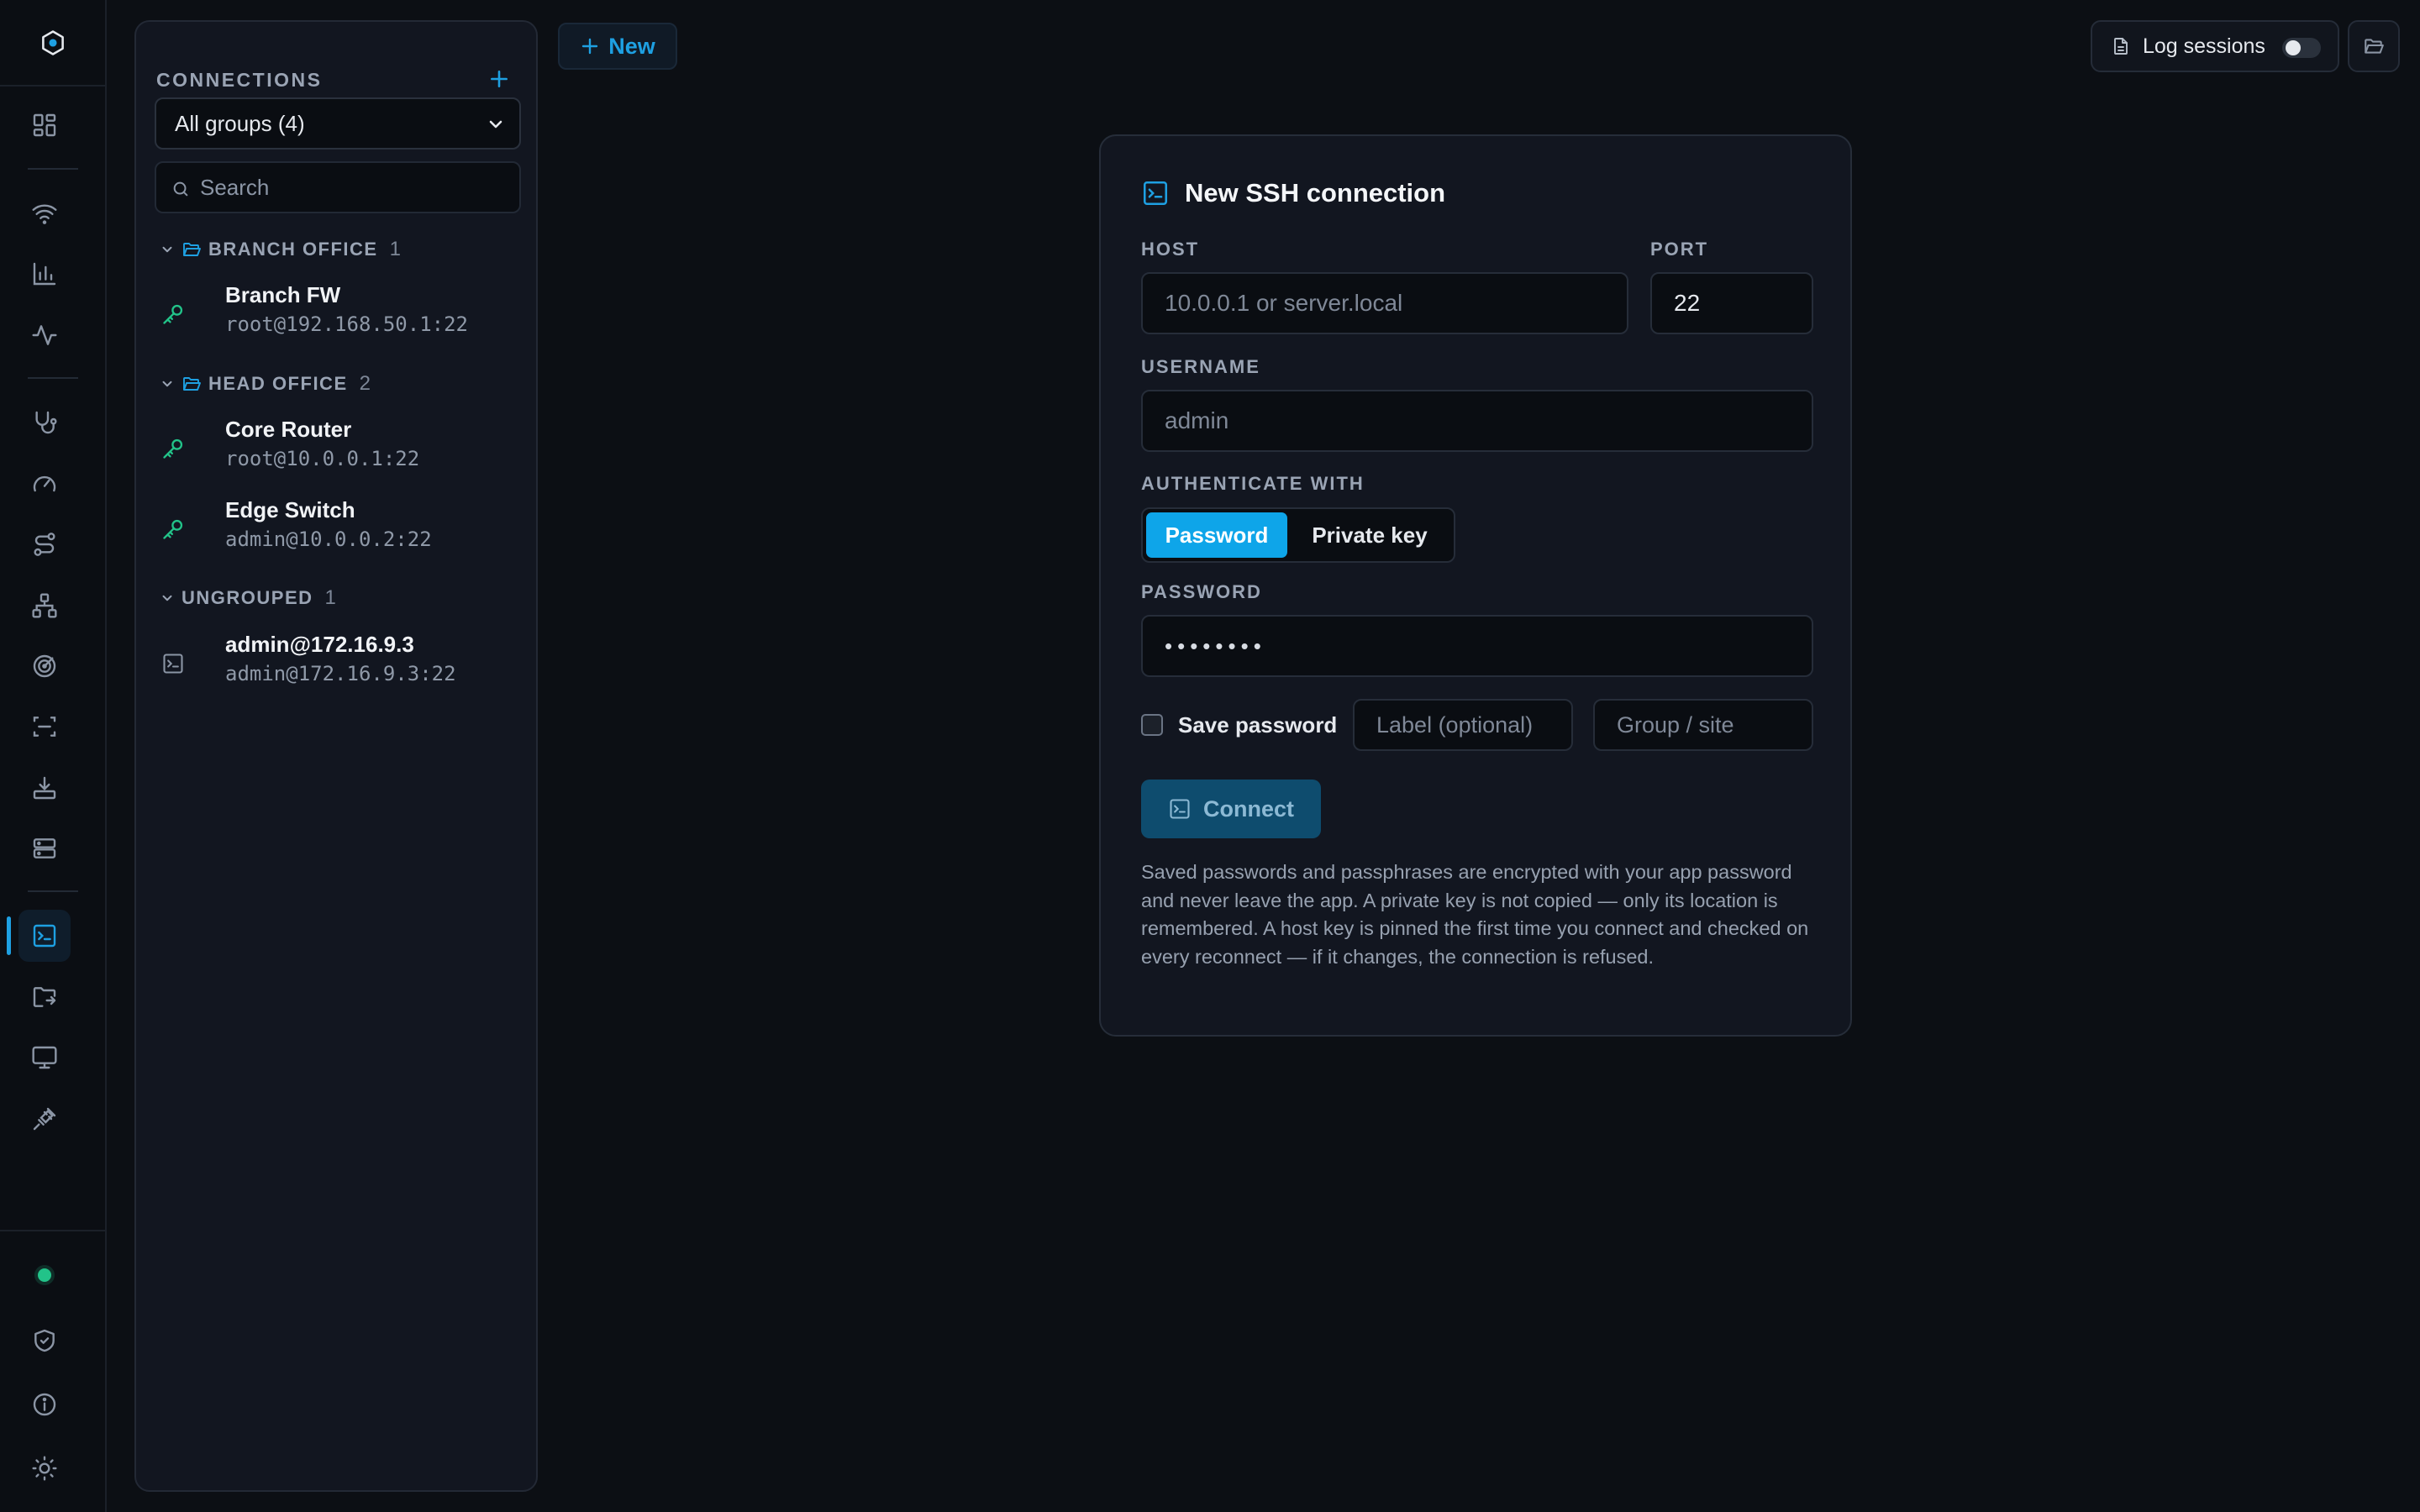  Describe the element at coordinates (1463, 725) in the screenshot. I see `label-input: Label (optional)` at that location.